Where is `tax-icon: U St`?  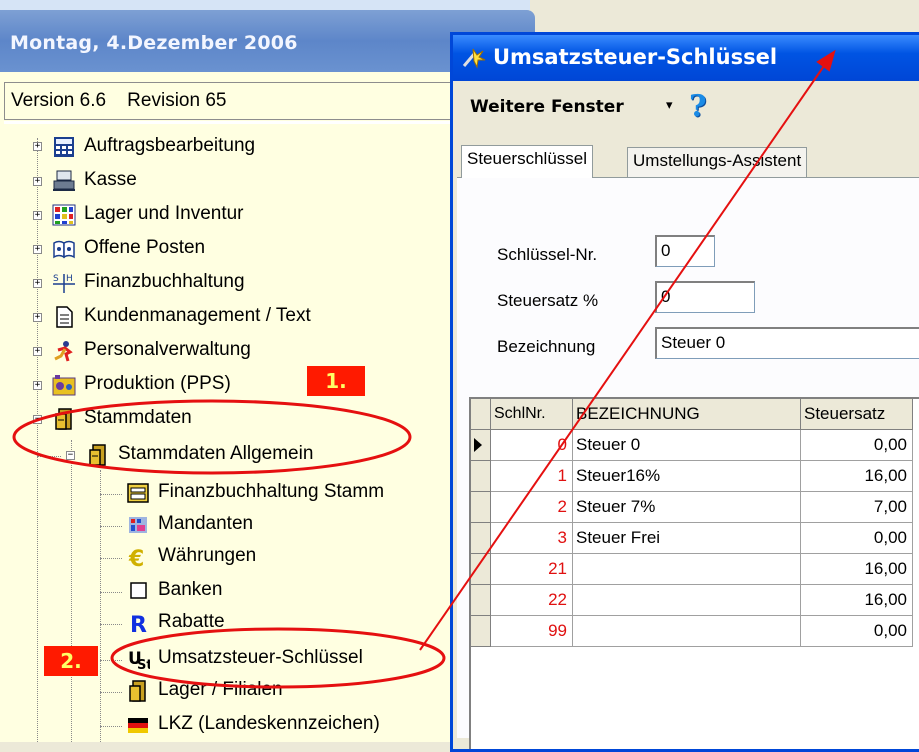 tax-icon: U St is located at coordinates (139, 659).